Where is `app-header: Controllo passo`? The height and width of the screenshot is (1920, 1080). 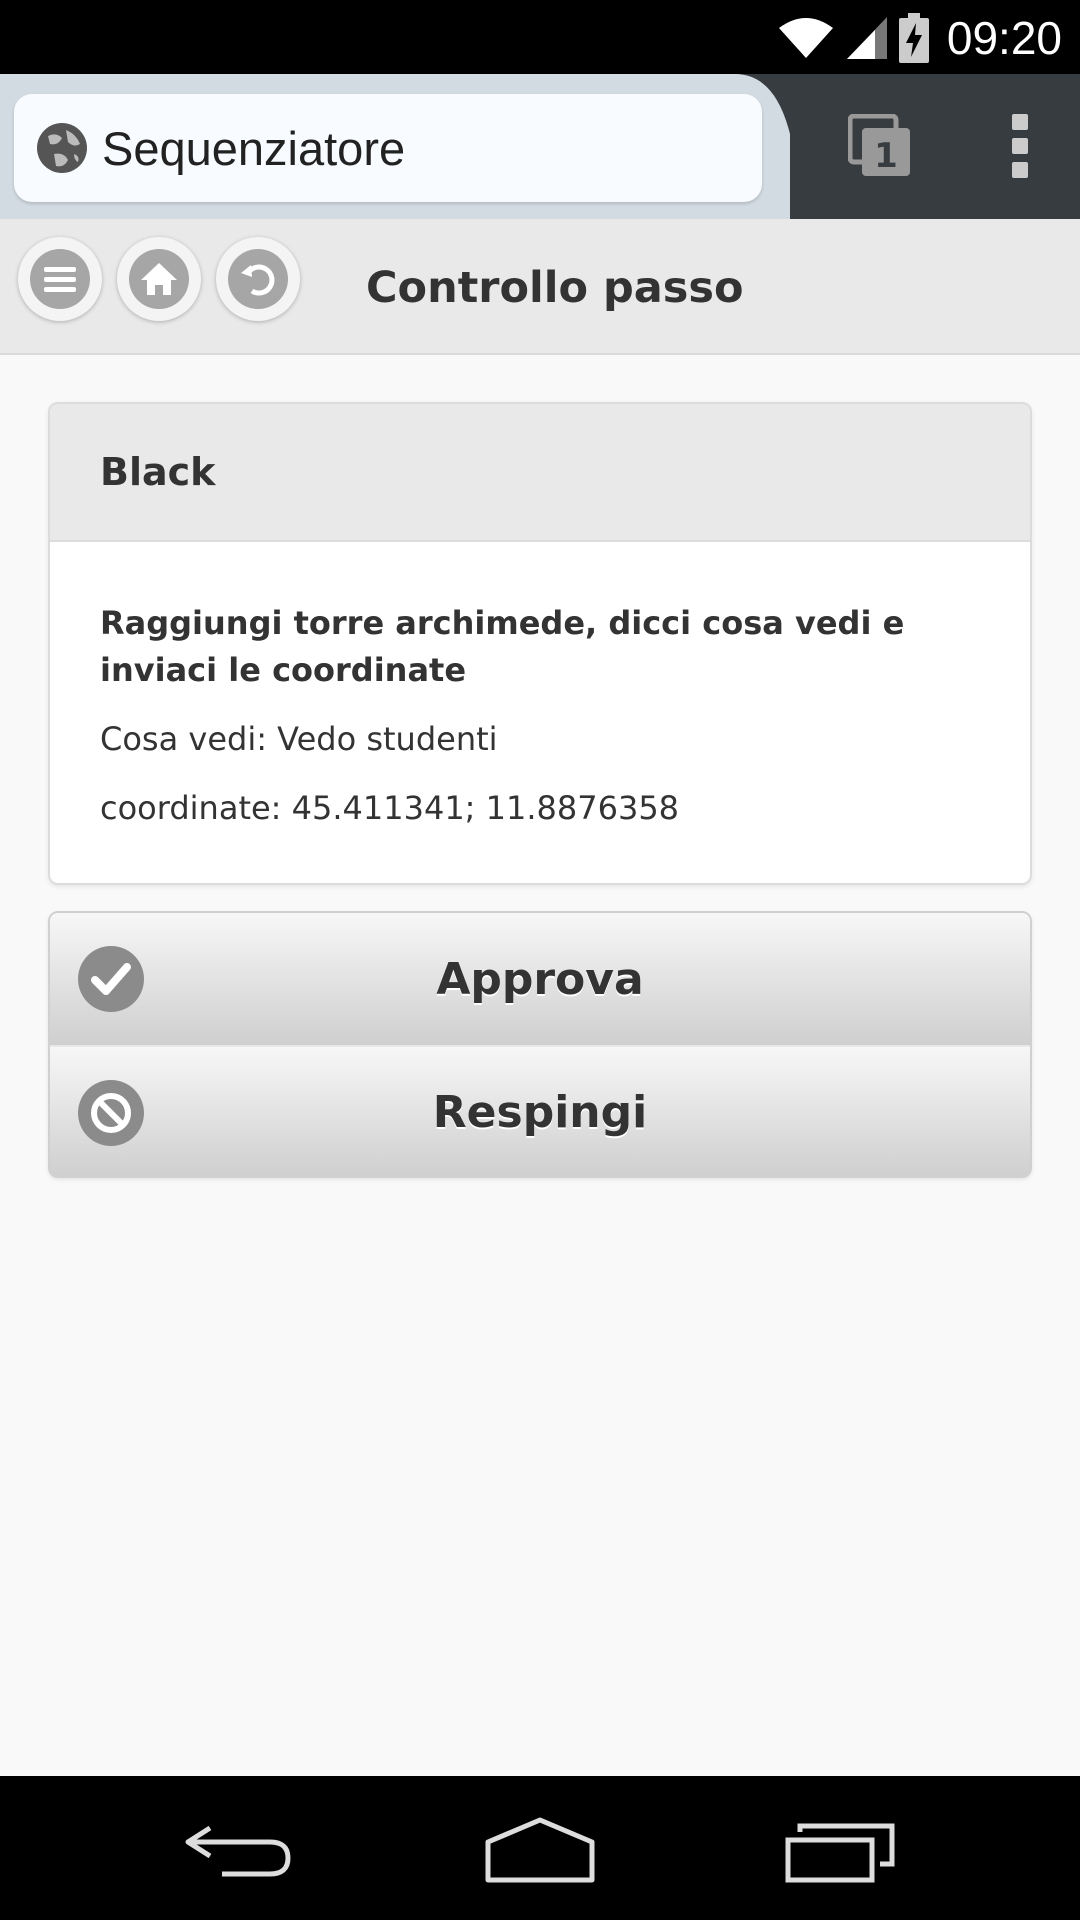
app-header: Controllo passo is located at coordinates (540, 287).